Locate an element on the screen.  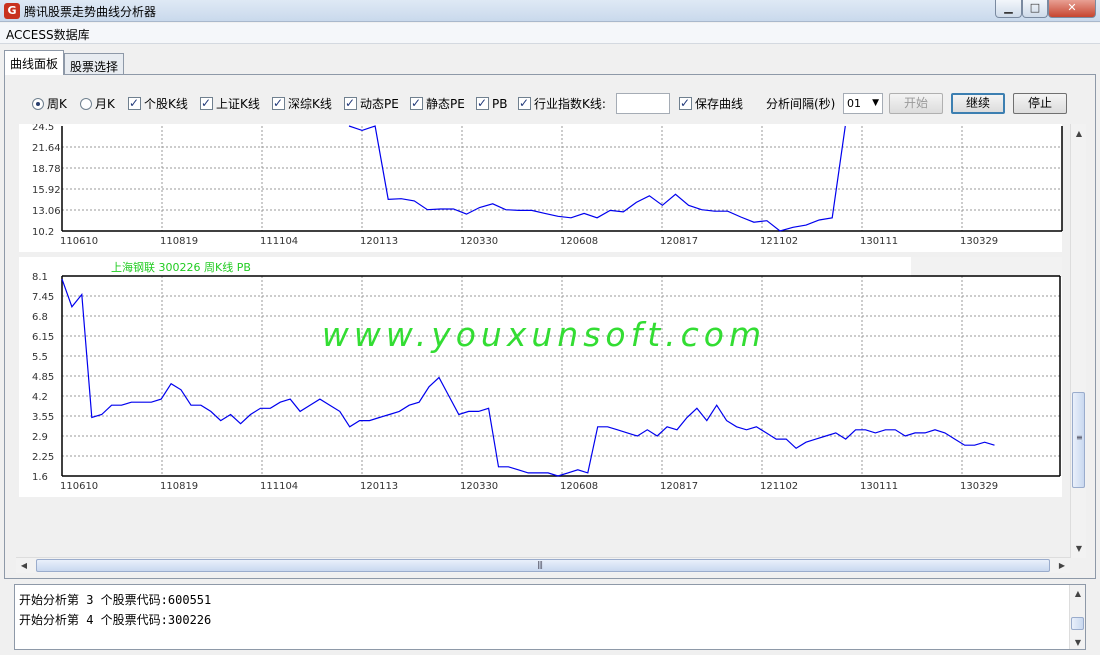
horizontal-scrollbar: ◀ ||| ▶ is located at coordinates (543, 565).